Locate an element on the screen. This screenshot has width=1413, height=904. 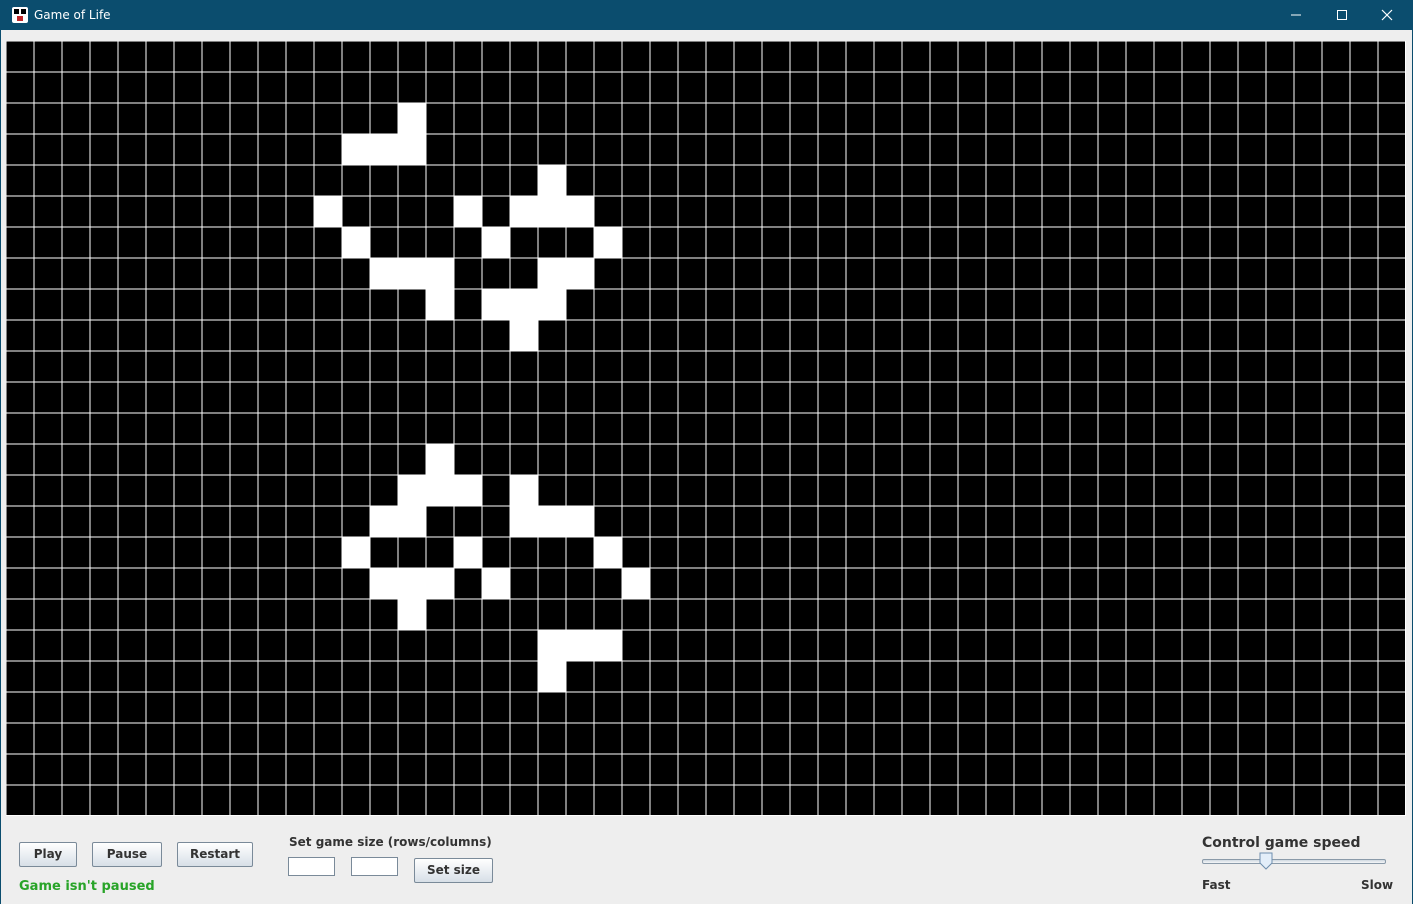
speed-slow-label: Slow is located at coordinates (1377, 885).